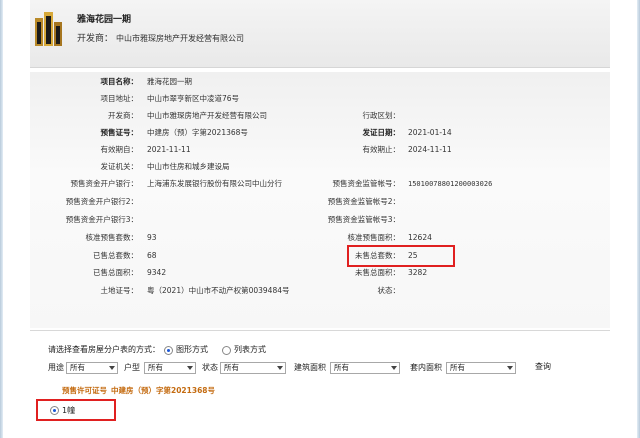  What do you see at coordinates (119, 166) in the screenshot?
I see `info-key: 发证机关：` at bounding box center [119, 166].